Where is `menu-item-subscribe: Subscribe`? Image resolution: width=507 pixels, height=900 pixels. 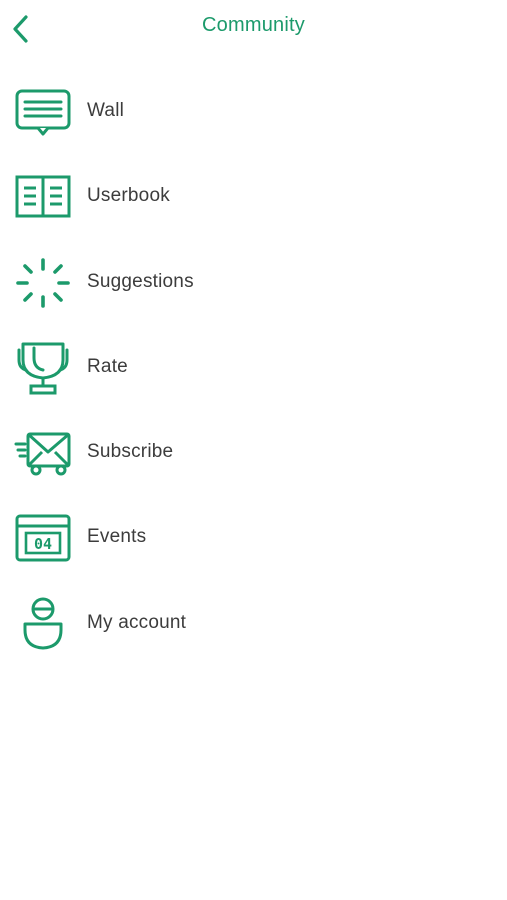
menu-item-subscribe: Subscribe is located at coordinates (253, 451).